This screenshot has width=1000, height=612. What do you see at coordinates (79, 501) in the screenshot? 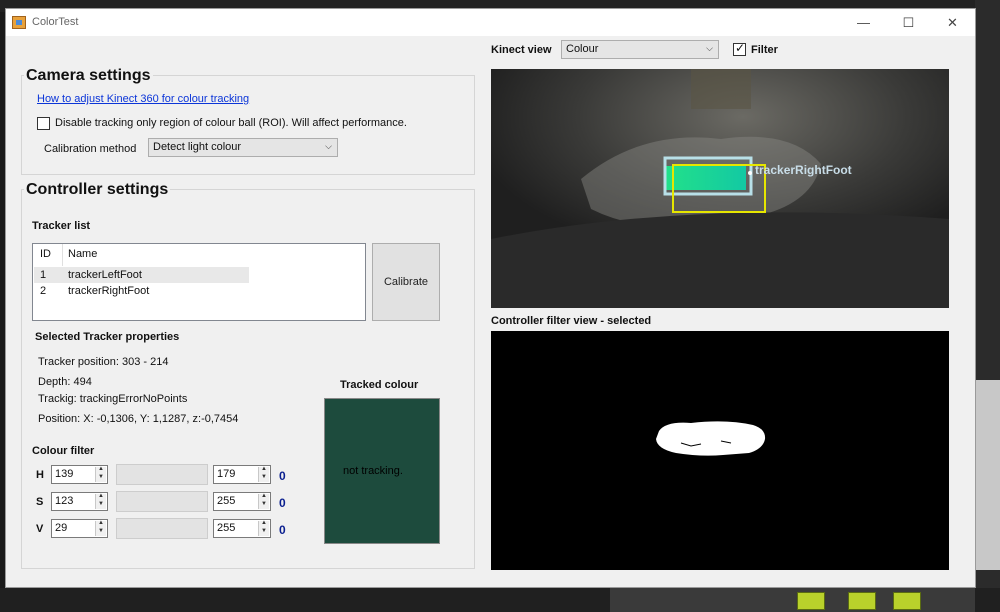
I see `saturation-min-stepper: 123` at bounding box center [79, 501].